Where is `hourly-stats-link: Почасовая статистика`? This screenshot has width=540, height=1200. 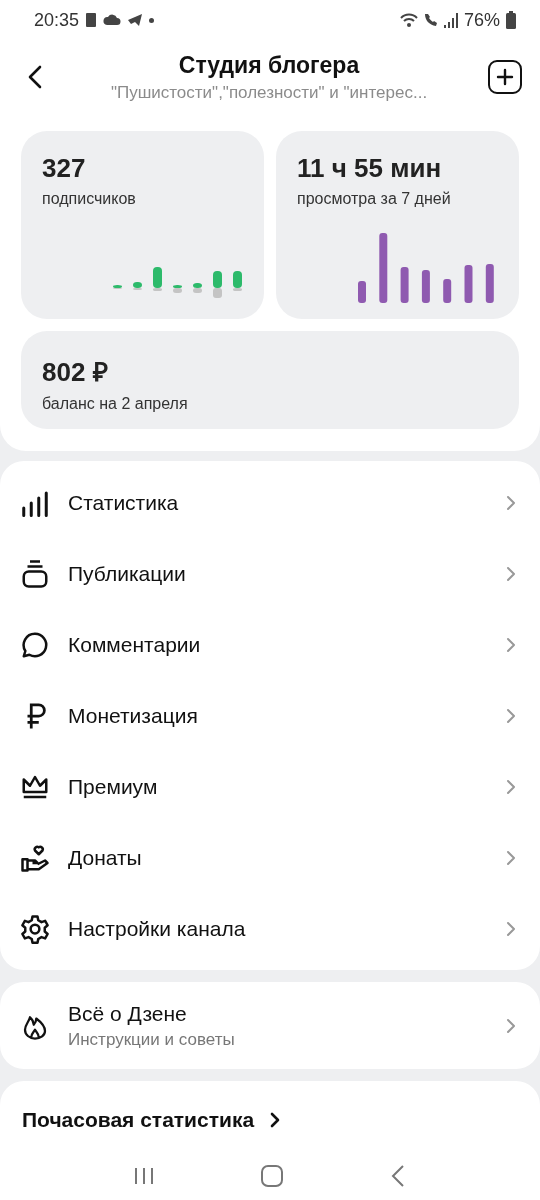 hourly-stats-link: Почасовая статистика is located at coordinates (152, 1120).